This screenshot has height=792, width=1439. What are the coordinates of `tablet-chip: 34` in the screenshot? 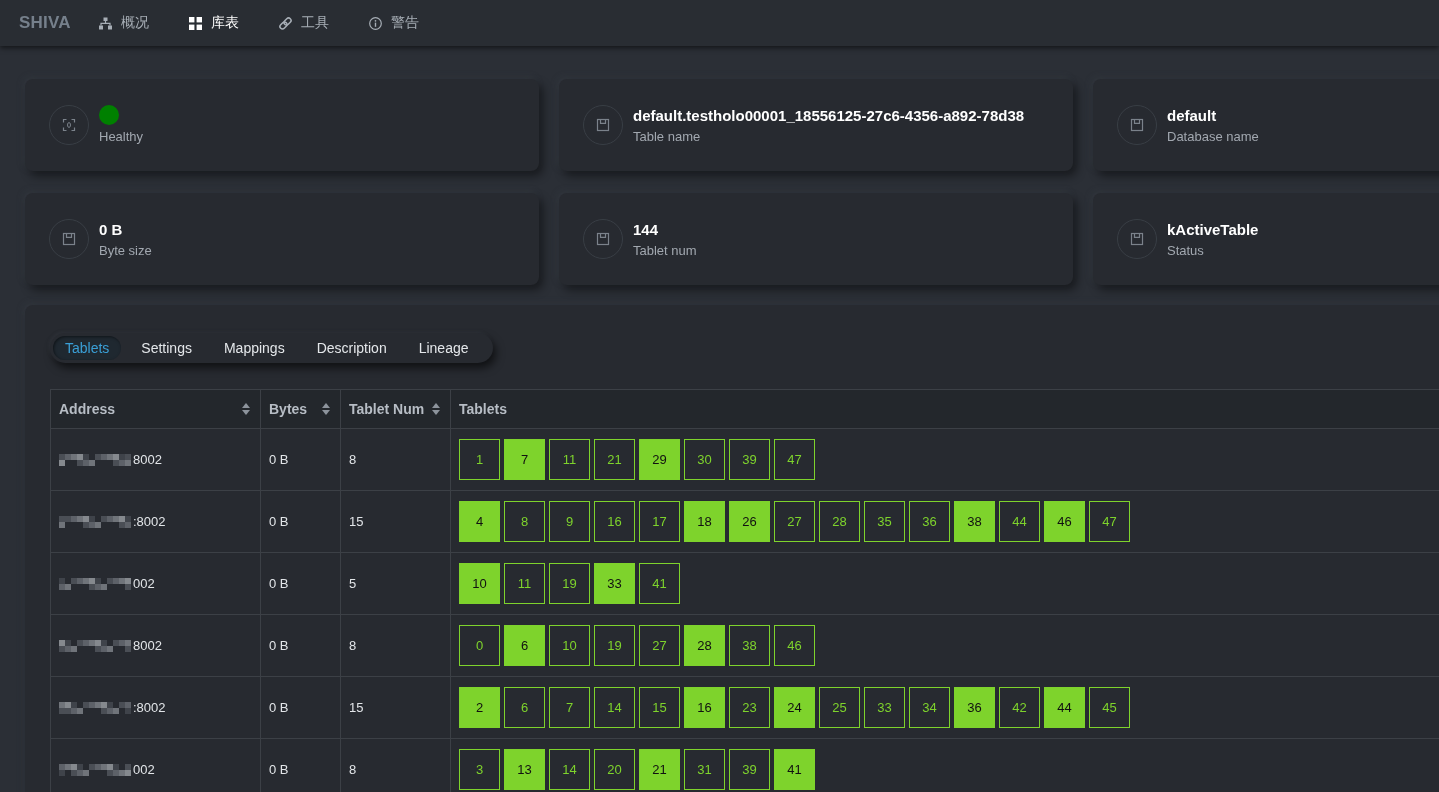 It's located at (929, 707).